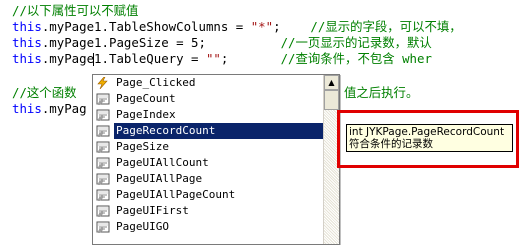  Describe the element at coordinates (356, 58) in the screenshot. I see `code-comment: //查询条件，不包含 wher` at that location.